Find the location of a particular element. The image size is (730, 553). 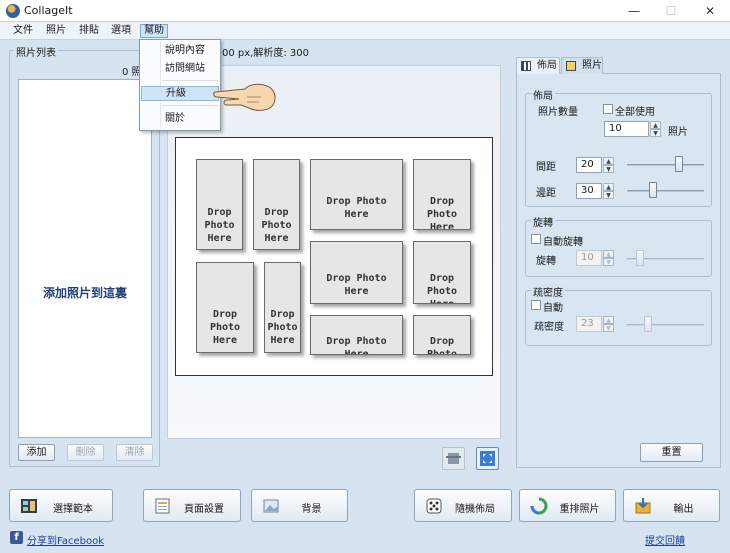

use-all-label: 全部使用 is located at coordinates (635, 112).